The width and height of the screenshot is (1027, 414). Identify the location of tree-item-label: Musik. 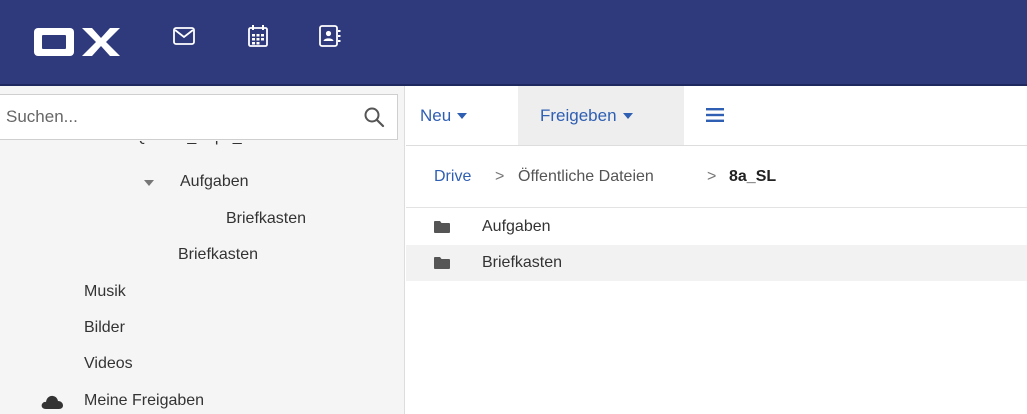
(105, 291).